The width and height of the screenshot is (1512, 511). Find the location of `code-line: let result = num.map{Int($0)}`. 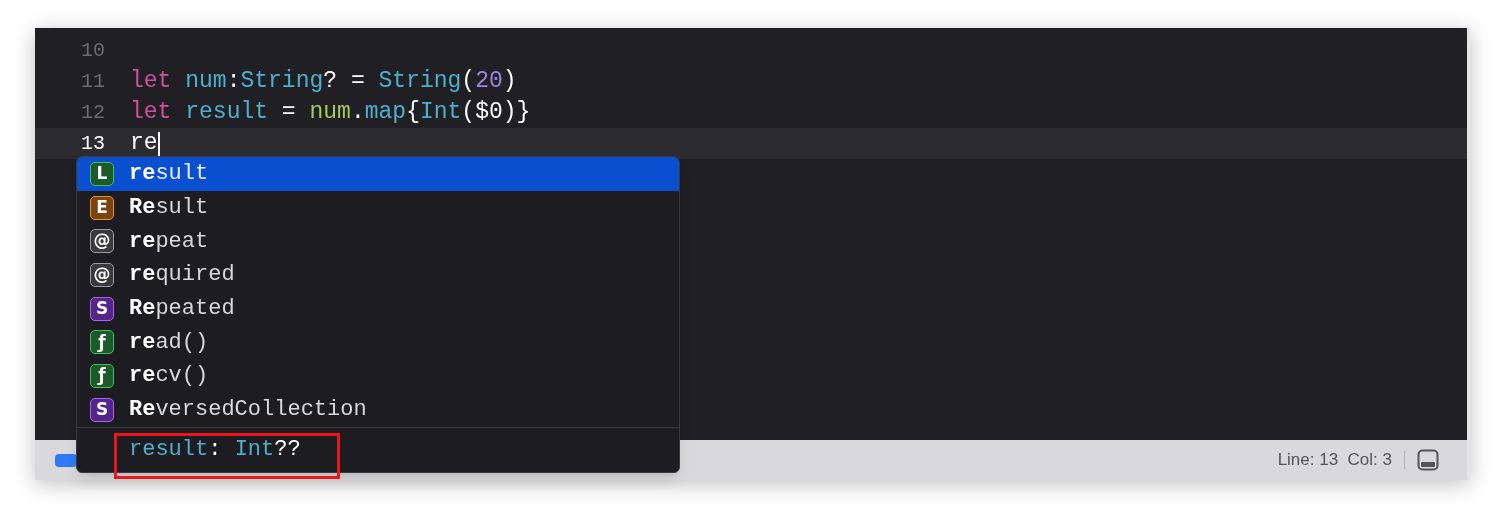

code-line: let result = num.map{Int($0)} is located at coordinates (330, 113).